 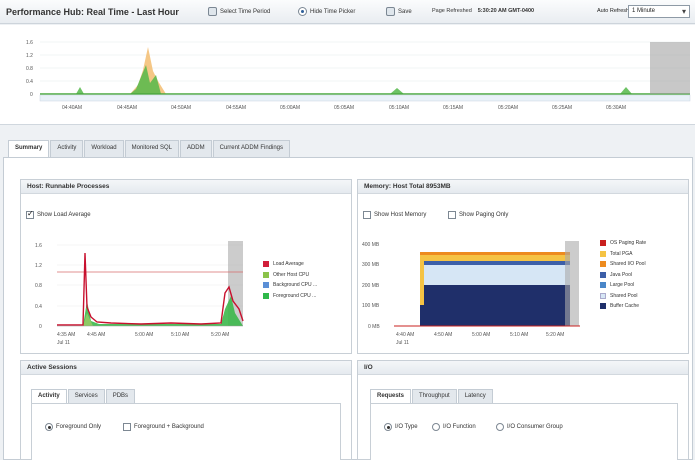 What do you see at coordinates (659, 11) in the screenshot?
I see `auto-refresh-select: 1 Minute` at bounding box center [659, 11].